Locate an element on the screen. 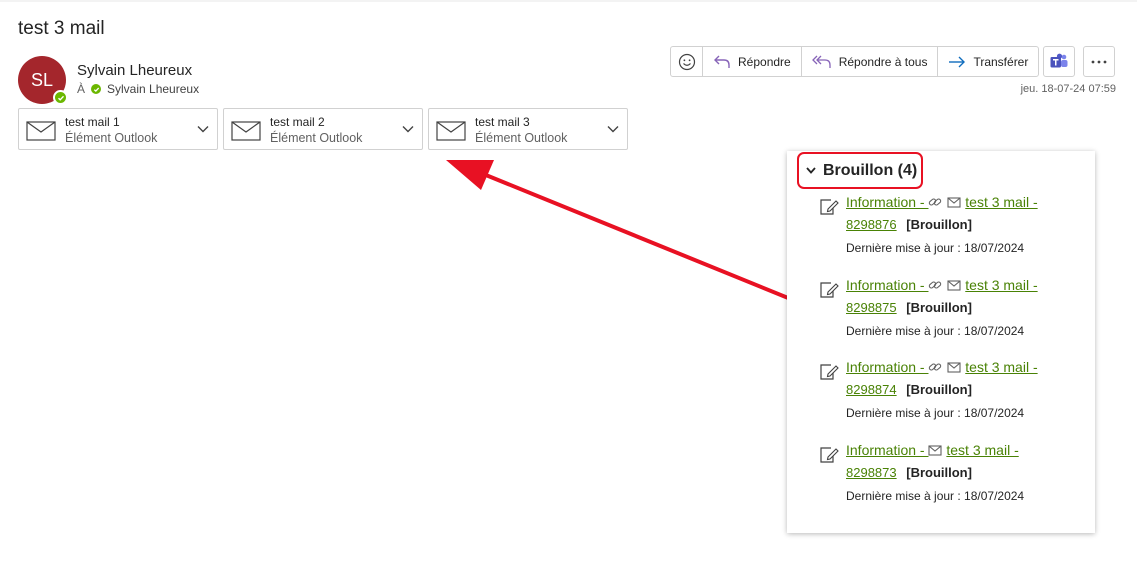 The height and width of the screenshot is (586, 1137). reply-button: Répondre is located at coordinates (752, 61).